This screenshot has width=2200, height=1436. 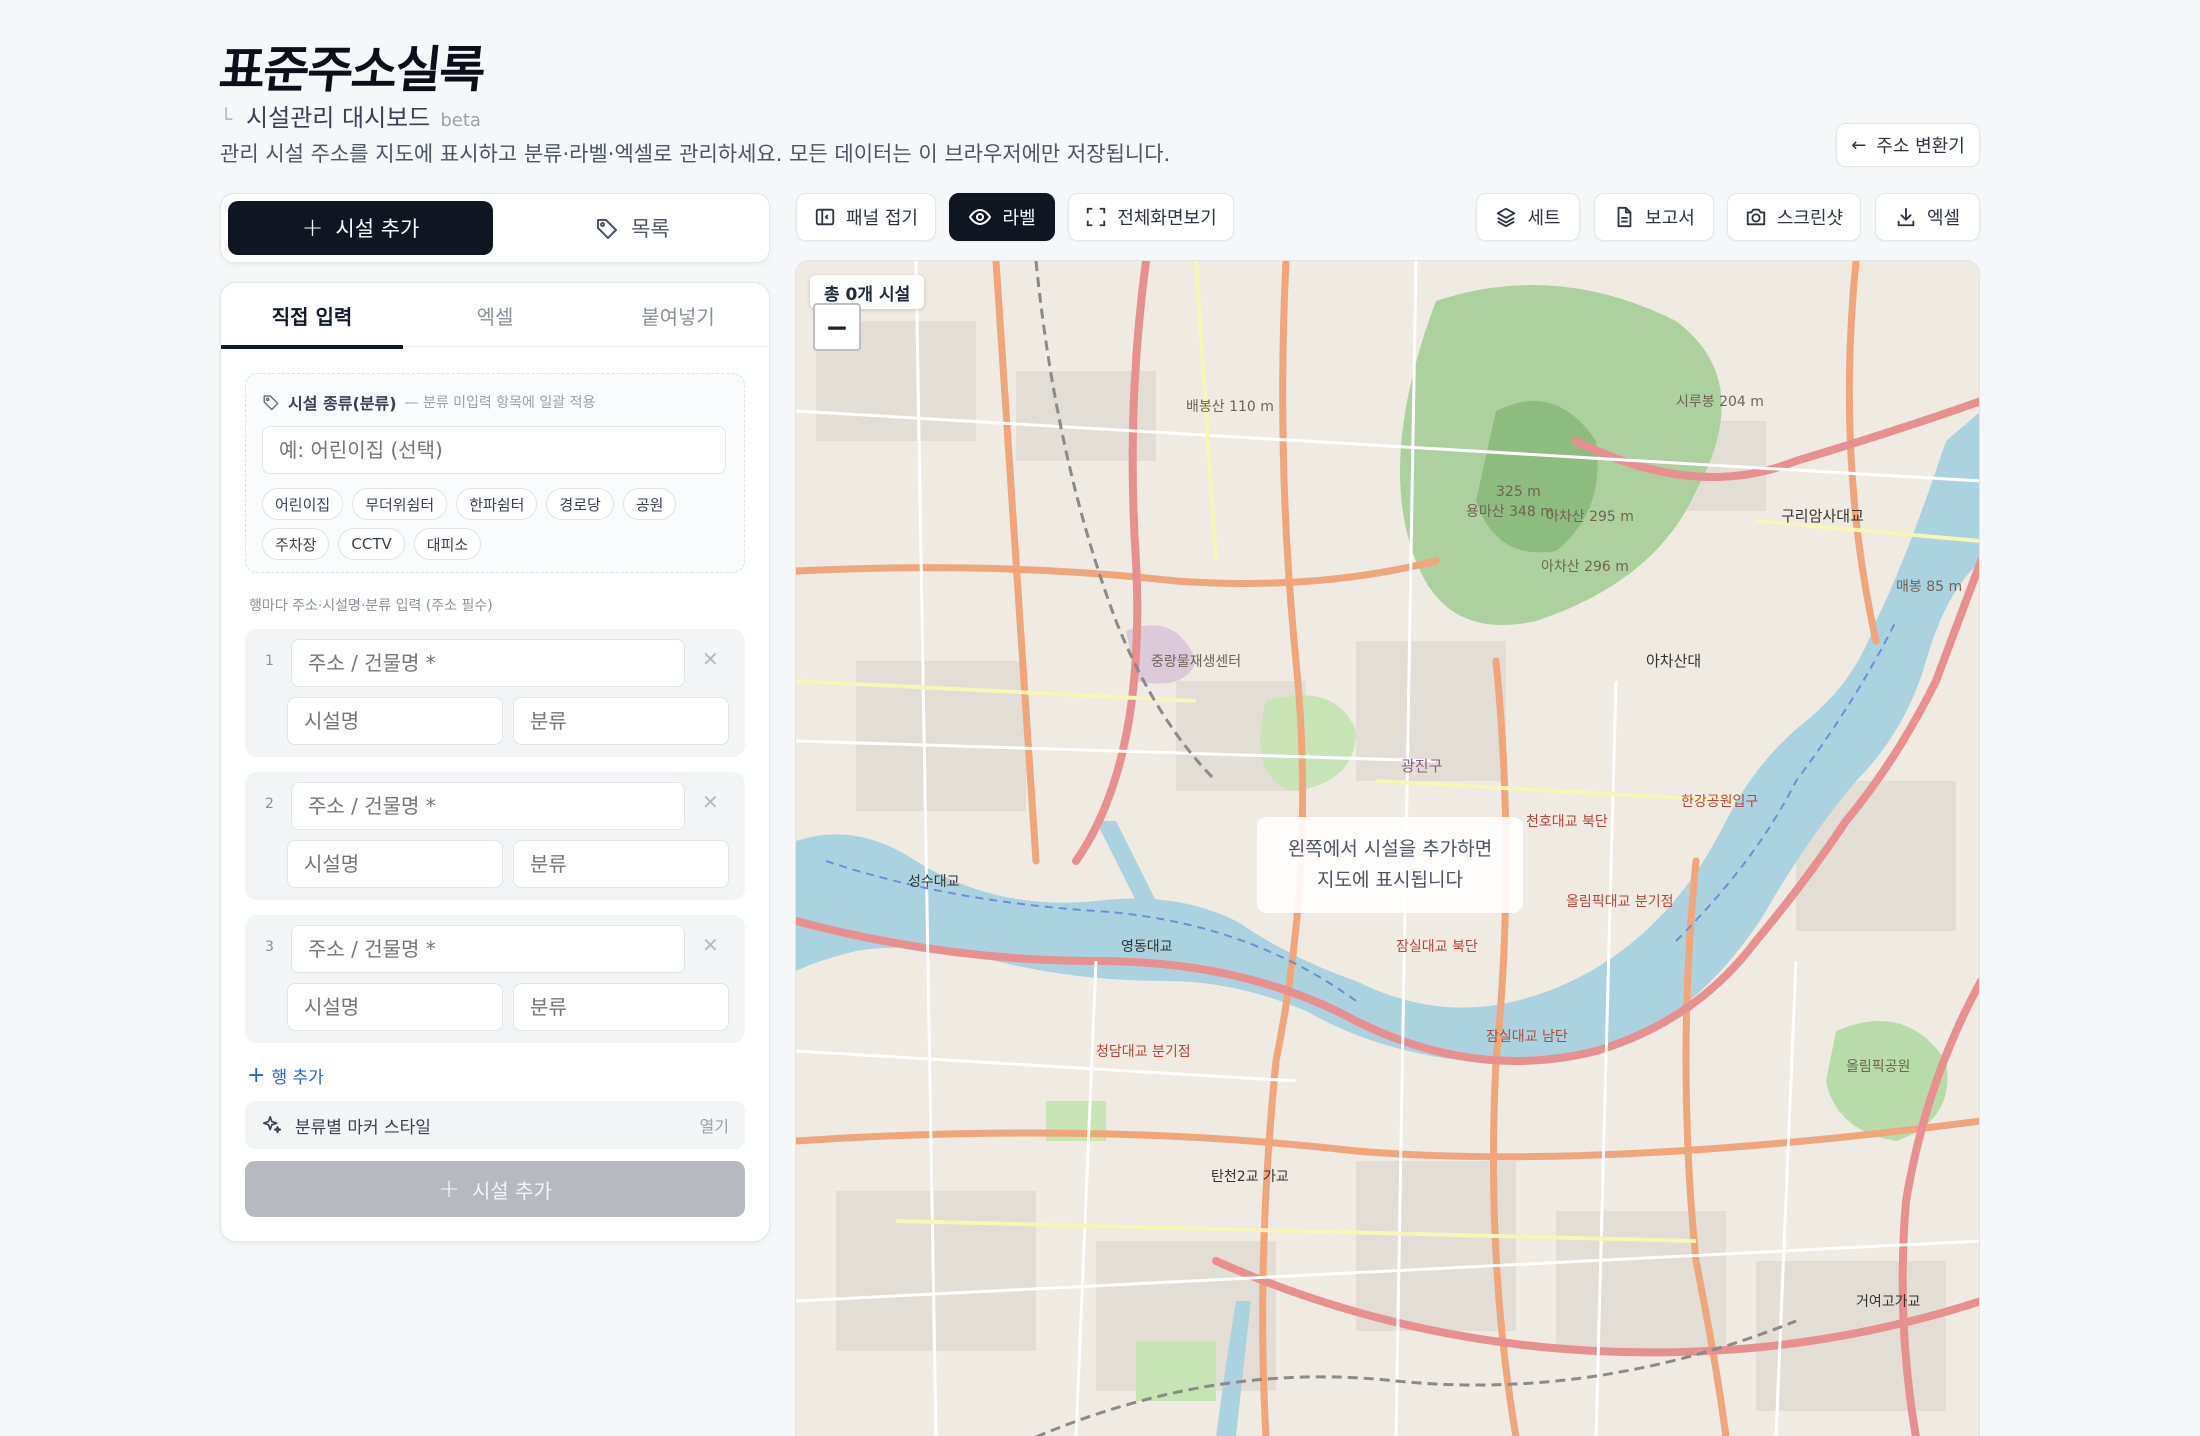 I want to click on input-tabs: 직접 입력 엑셀 붙여넣기, so click(x=495, y=316).